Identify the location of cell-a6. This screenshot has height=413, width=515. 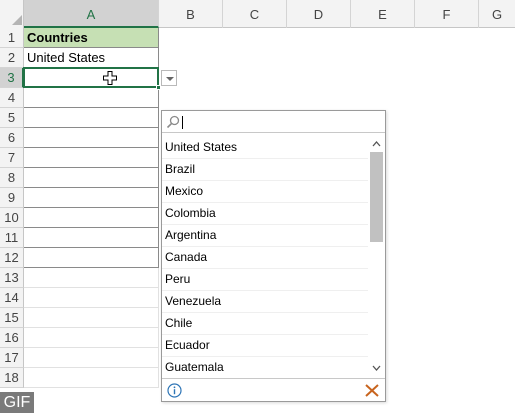
(91, 138).